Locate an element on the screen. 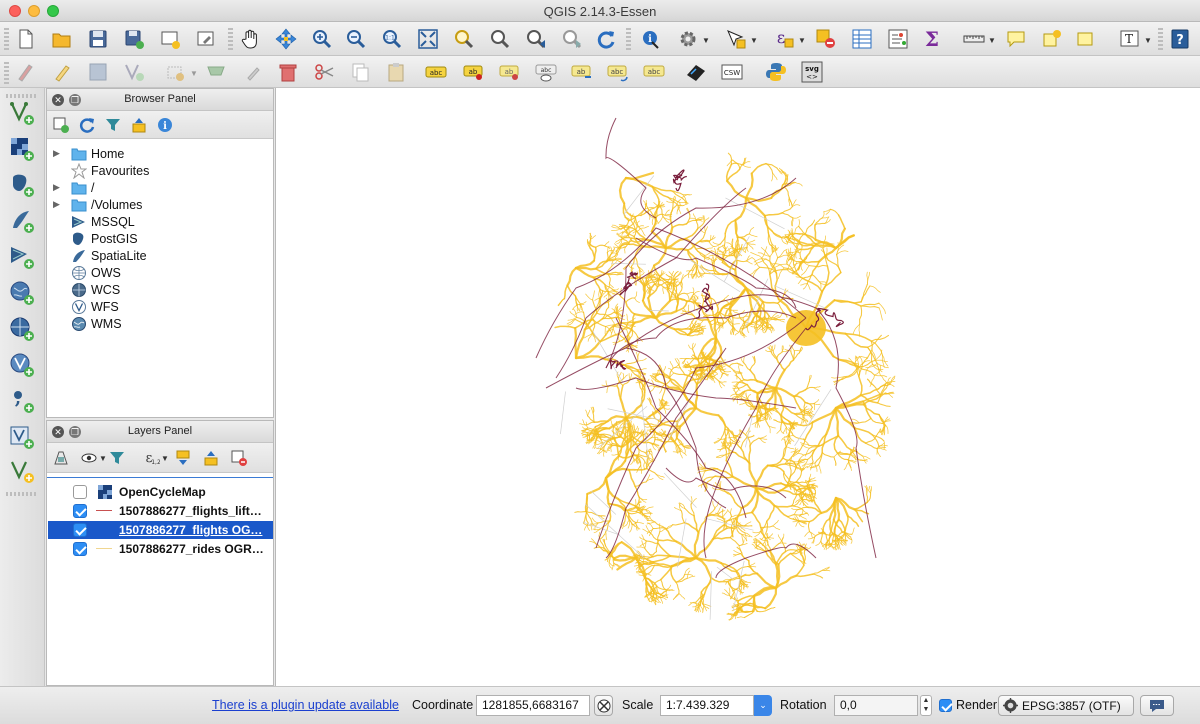 Image resolution: width=1200 pixels, height=724 pixels. plugin-update-link: There is a plugin update available is located at coordinates (305, 705).